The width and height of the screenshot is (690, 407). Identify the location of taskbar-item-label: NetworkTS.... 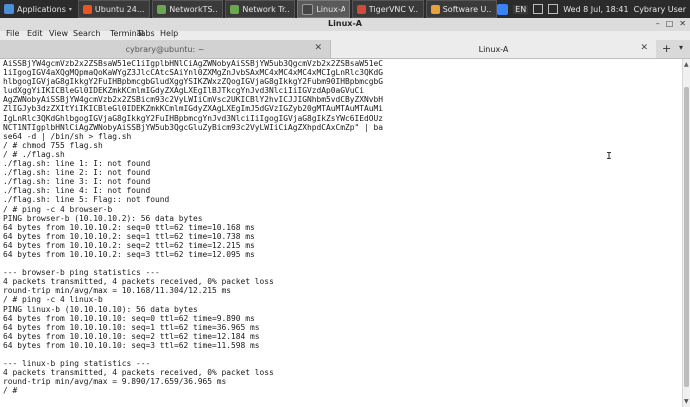
(194, 9).